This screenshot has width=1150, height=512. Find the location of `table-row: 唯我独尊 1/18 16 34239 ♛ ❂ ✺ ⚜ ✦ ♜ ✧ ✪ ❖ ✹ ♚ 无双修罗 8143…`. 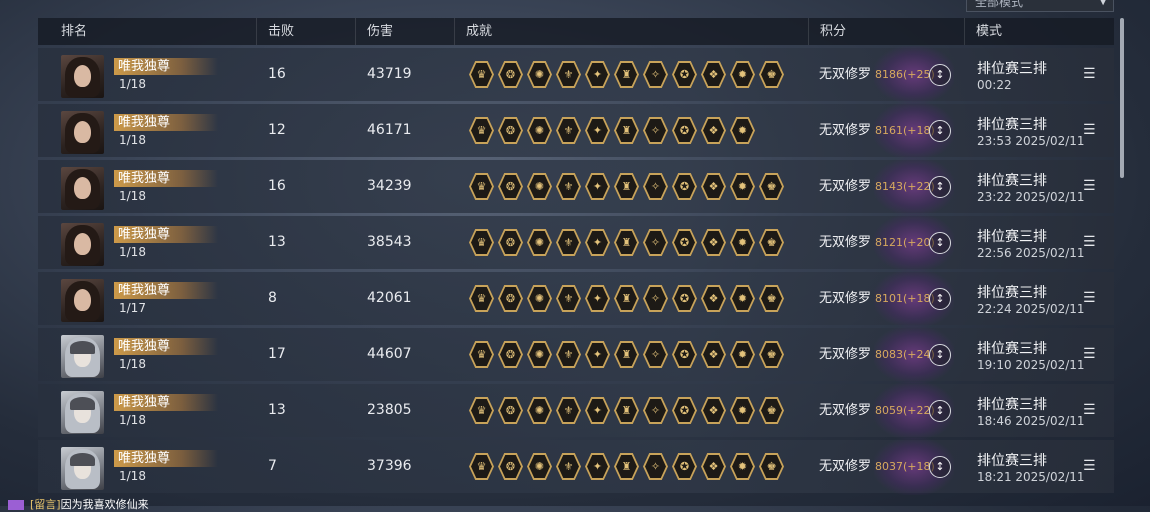

table-row: 唯我独尊 1/18 16 34239 ♛ ❂ ✺ ⚜ ✦ ♜ ✧ ✪ ❖ ✹ ♚ 无双修罗 8143… is located at coordinates (576, 186).